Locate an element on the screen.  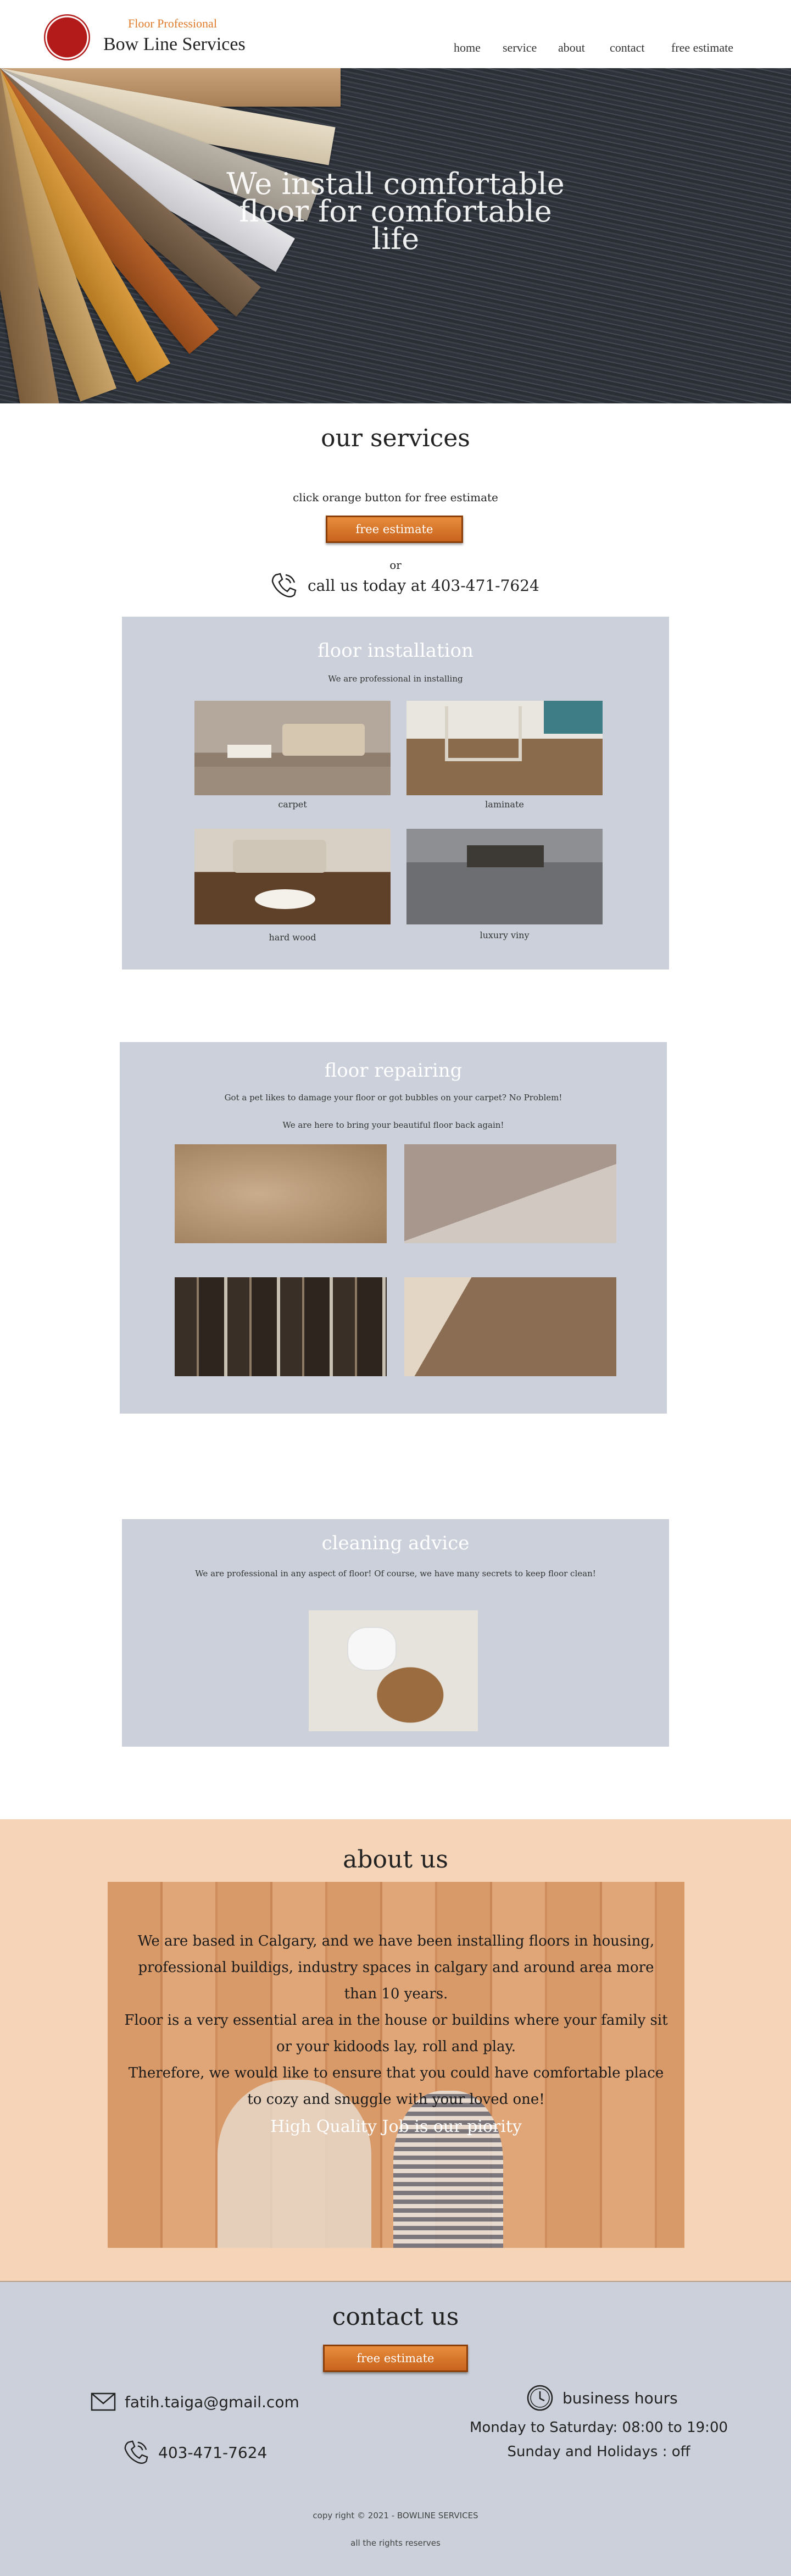
about-line-3: than 10 years. is located at coordinates (396, 1994).